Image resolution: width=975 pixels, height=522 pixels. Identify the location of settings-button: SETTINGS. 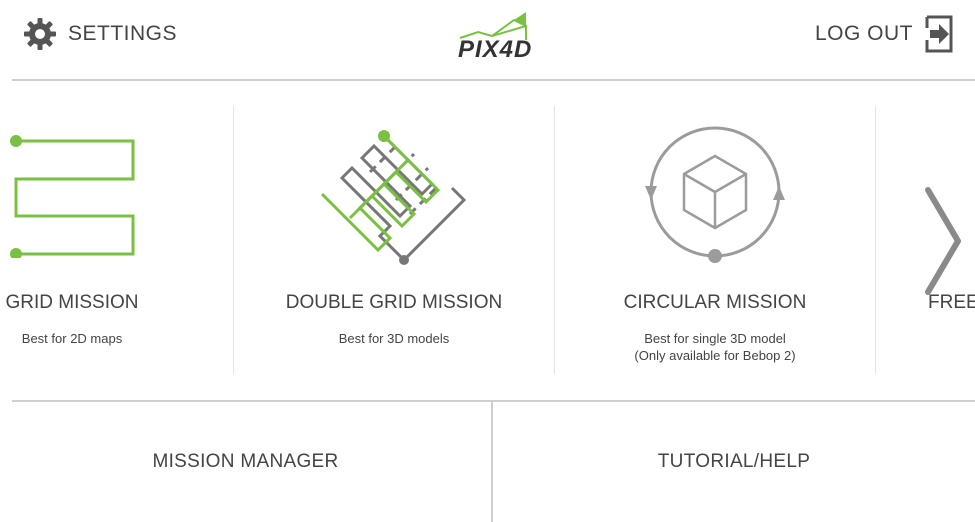
(99, 34).